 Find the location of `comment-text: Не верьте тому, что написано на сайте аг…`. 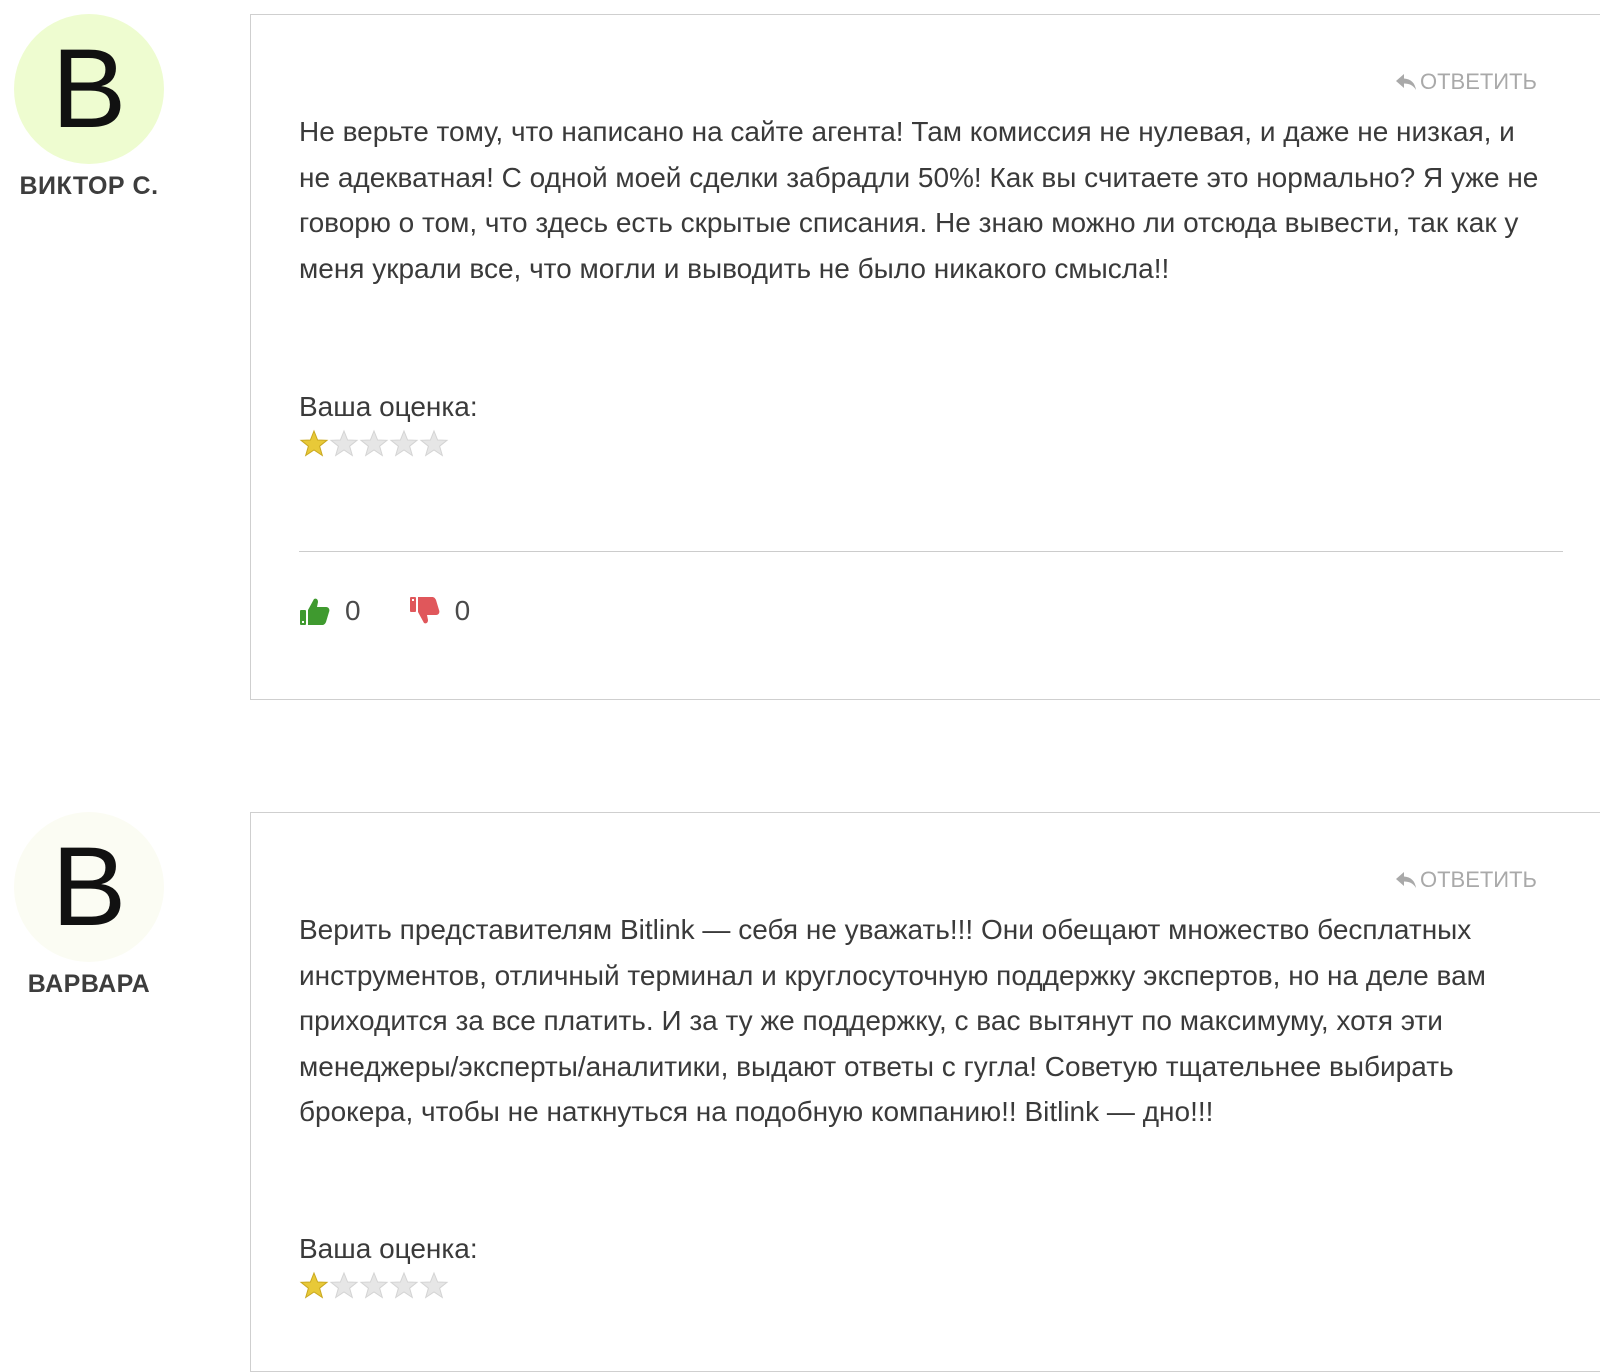

comment-text: Не верьте тому, что написано на сайте аг… is located at coordinates (919, 200).